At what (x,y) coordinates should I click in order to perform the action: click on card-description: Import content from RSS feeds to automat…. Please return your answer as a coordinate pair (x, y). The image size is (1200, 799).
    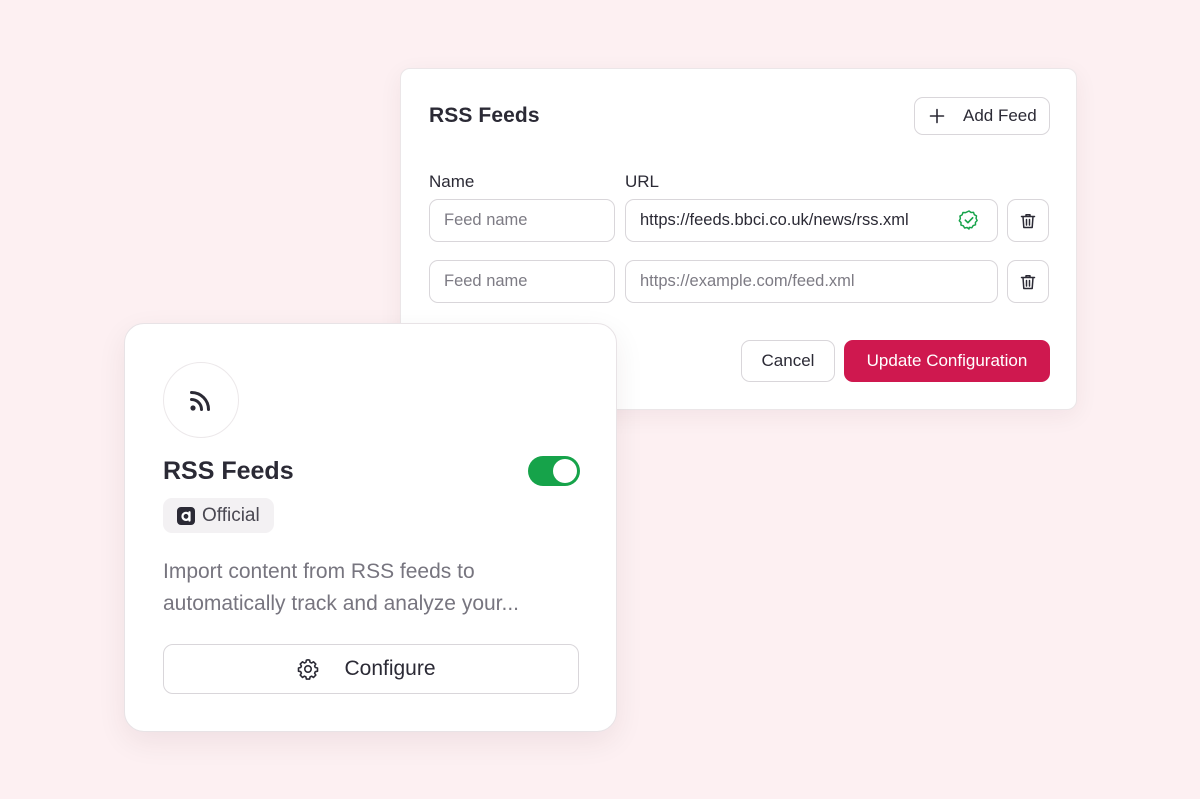
    Looking at the image, I should click on (341, 587).